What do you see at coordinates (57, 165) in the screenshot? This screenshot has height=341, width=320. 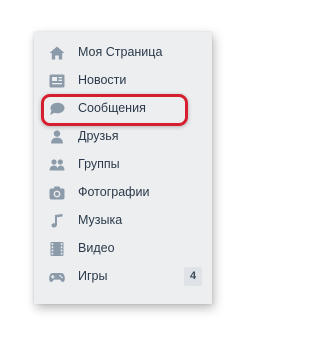 I see `people-icon` at bounding box center [57, 165].